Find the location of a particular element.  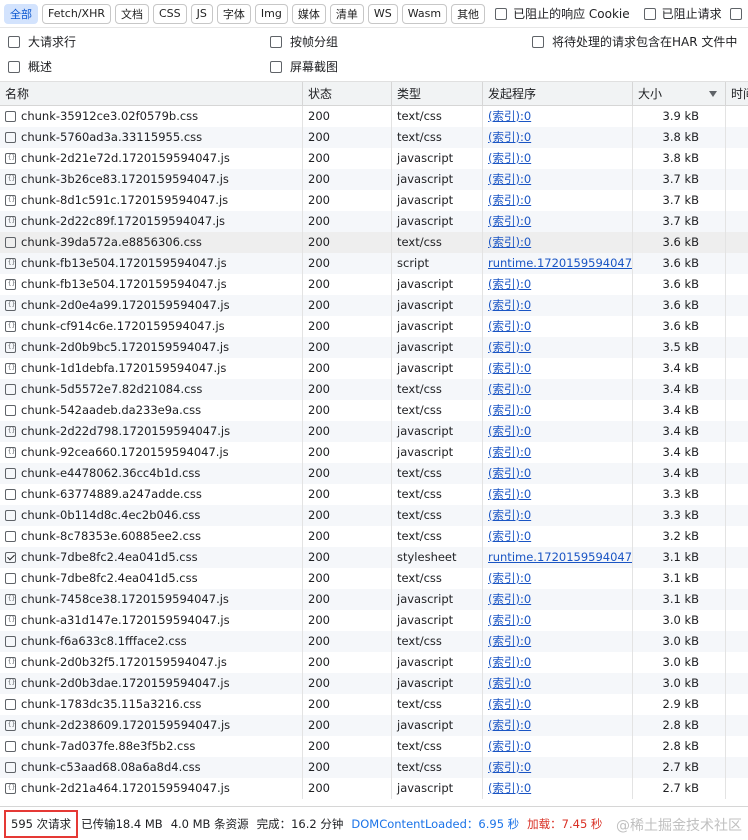

cell-name: chunk-39da572a.e8856306.css is located at coordinates (151, 242).